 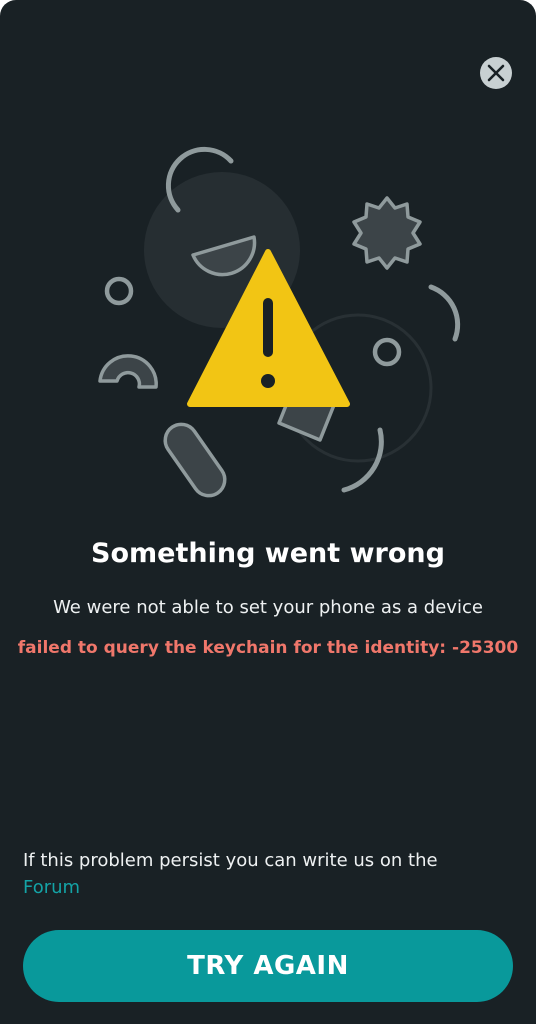 What do you see at coordinates (128, 371) in the screenshot?
I see `rainbow-shape` at bounding box center [128, 371].